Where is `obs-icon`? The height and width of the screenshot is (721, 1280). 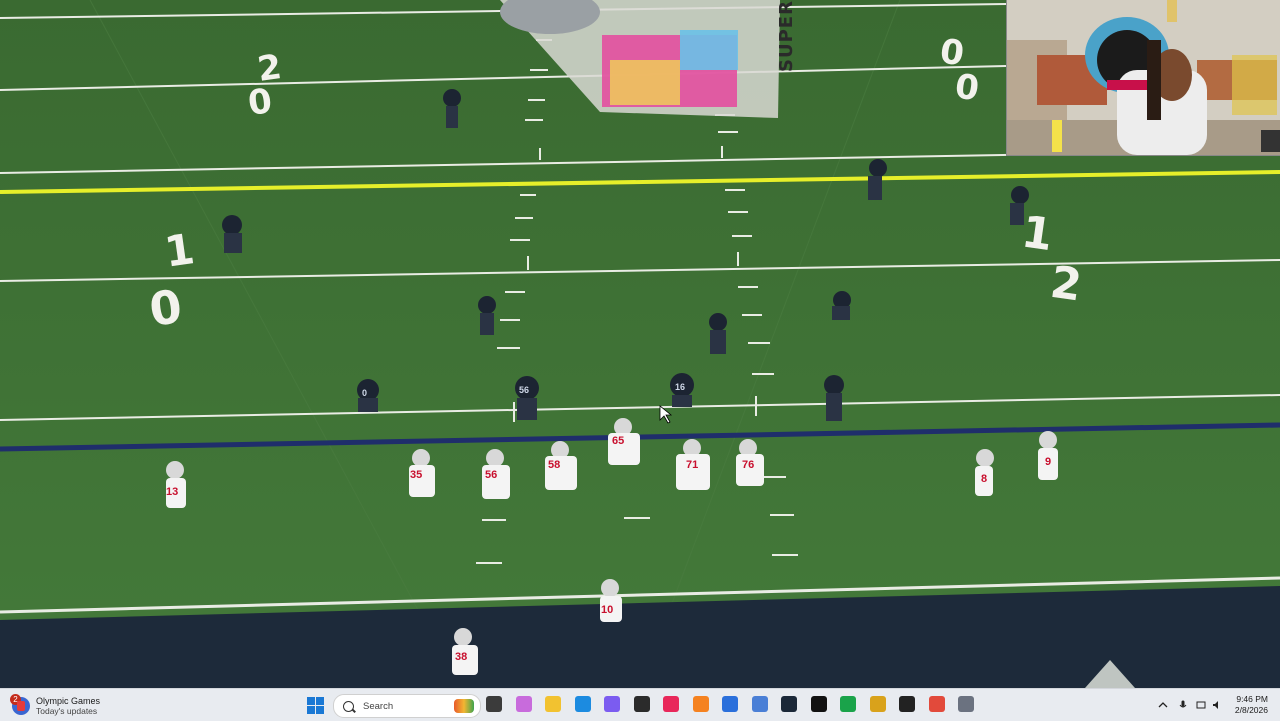 obs-icon is located at coordinates (642, 704).